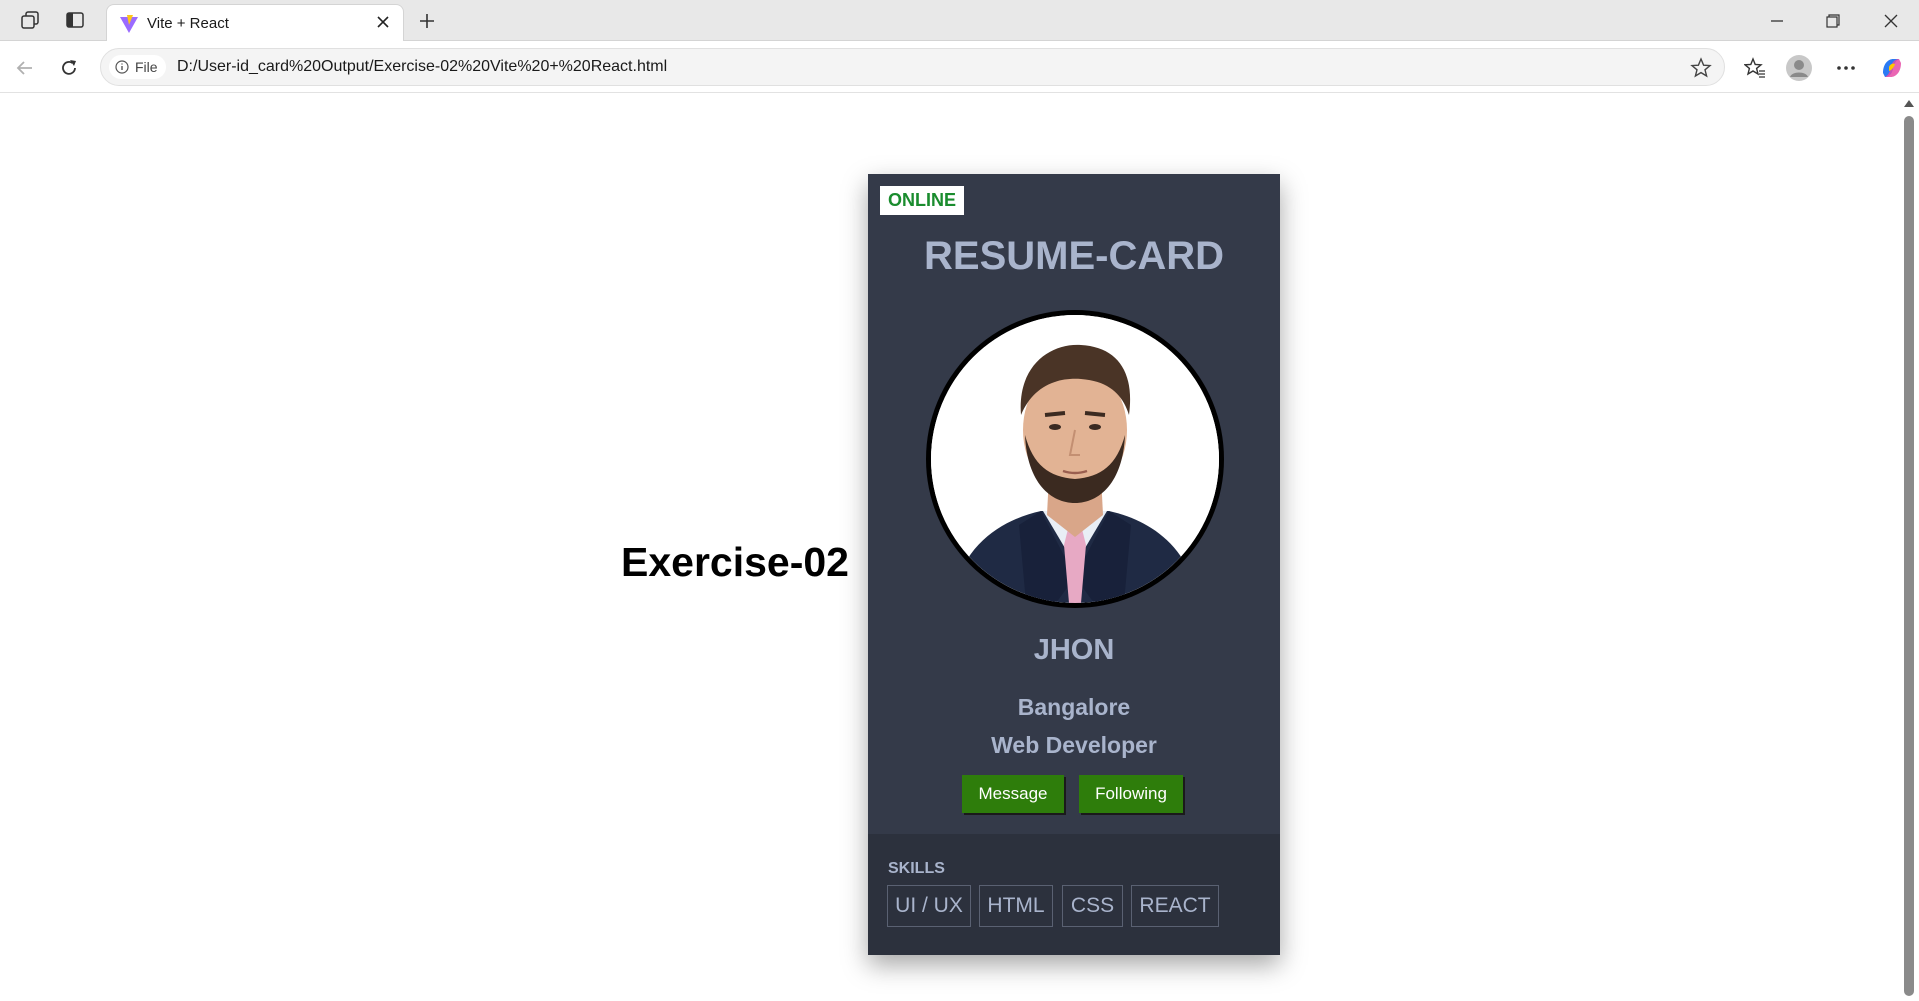 The image size is (1919, 1001). What do you see at coordinates (129, 26) in the screenshot?
I see `vite-logo-icon` at bounding box center [129, 26].